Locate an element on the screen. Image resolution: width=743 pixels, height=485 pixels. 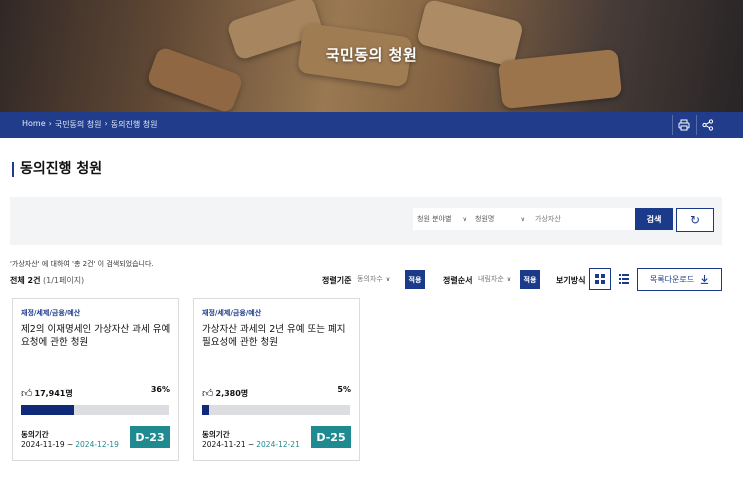
sort-basis-select: 동의자수 ∨ is located at coordinates (378, 279).